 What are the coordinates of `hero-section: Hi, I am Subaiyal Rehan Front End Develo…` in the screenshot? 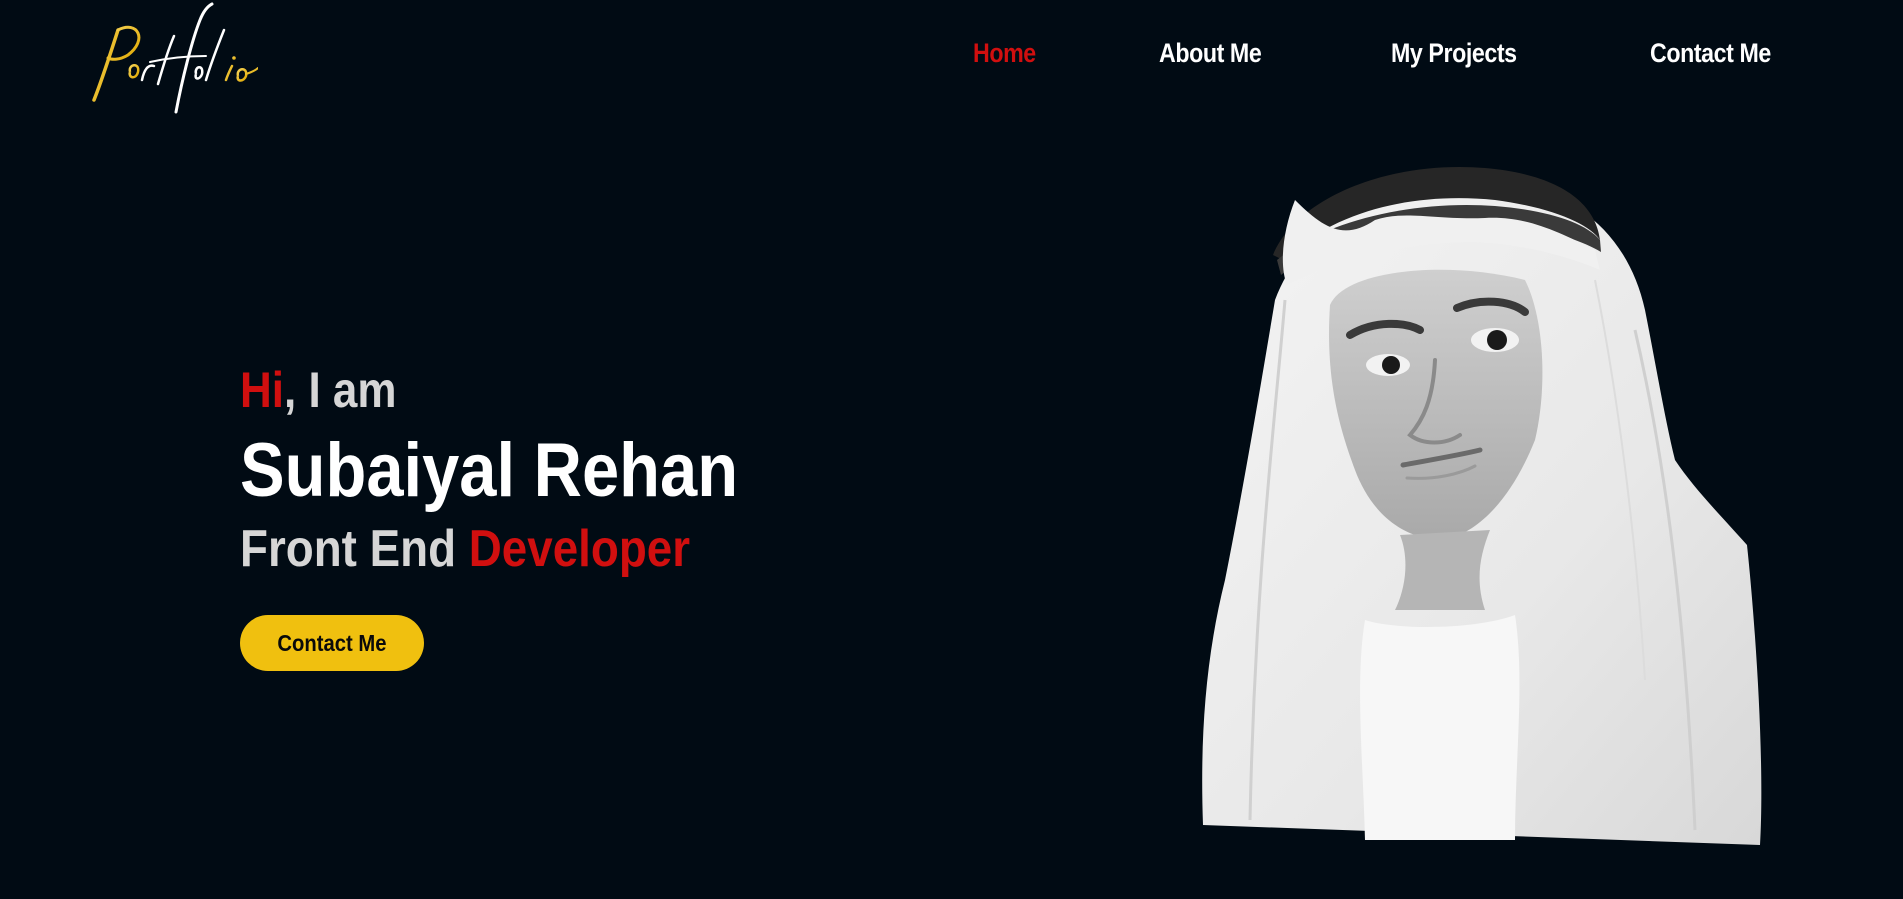 It's located at (523, 468).